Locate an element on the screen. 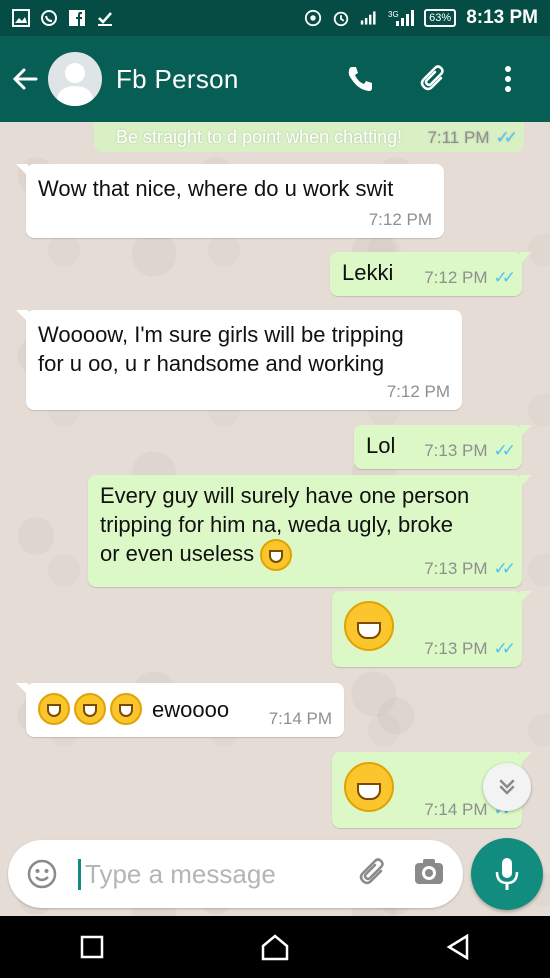 Image resolution: width=550 pixels, height=978 pixels. message-incoming: ewoooo 7:14 PM is located at coordinates (180, 710).